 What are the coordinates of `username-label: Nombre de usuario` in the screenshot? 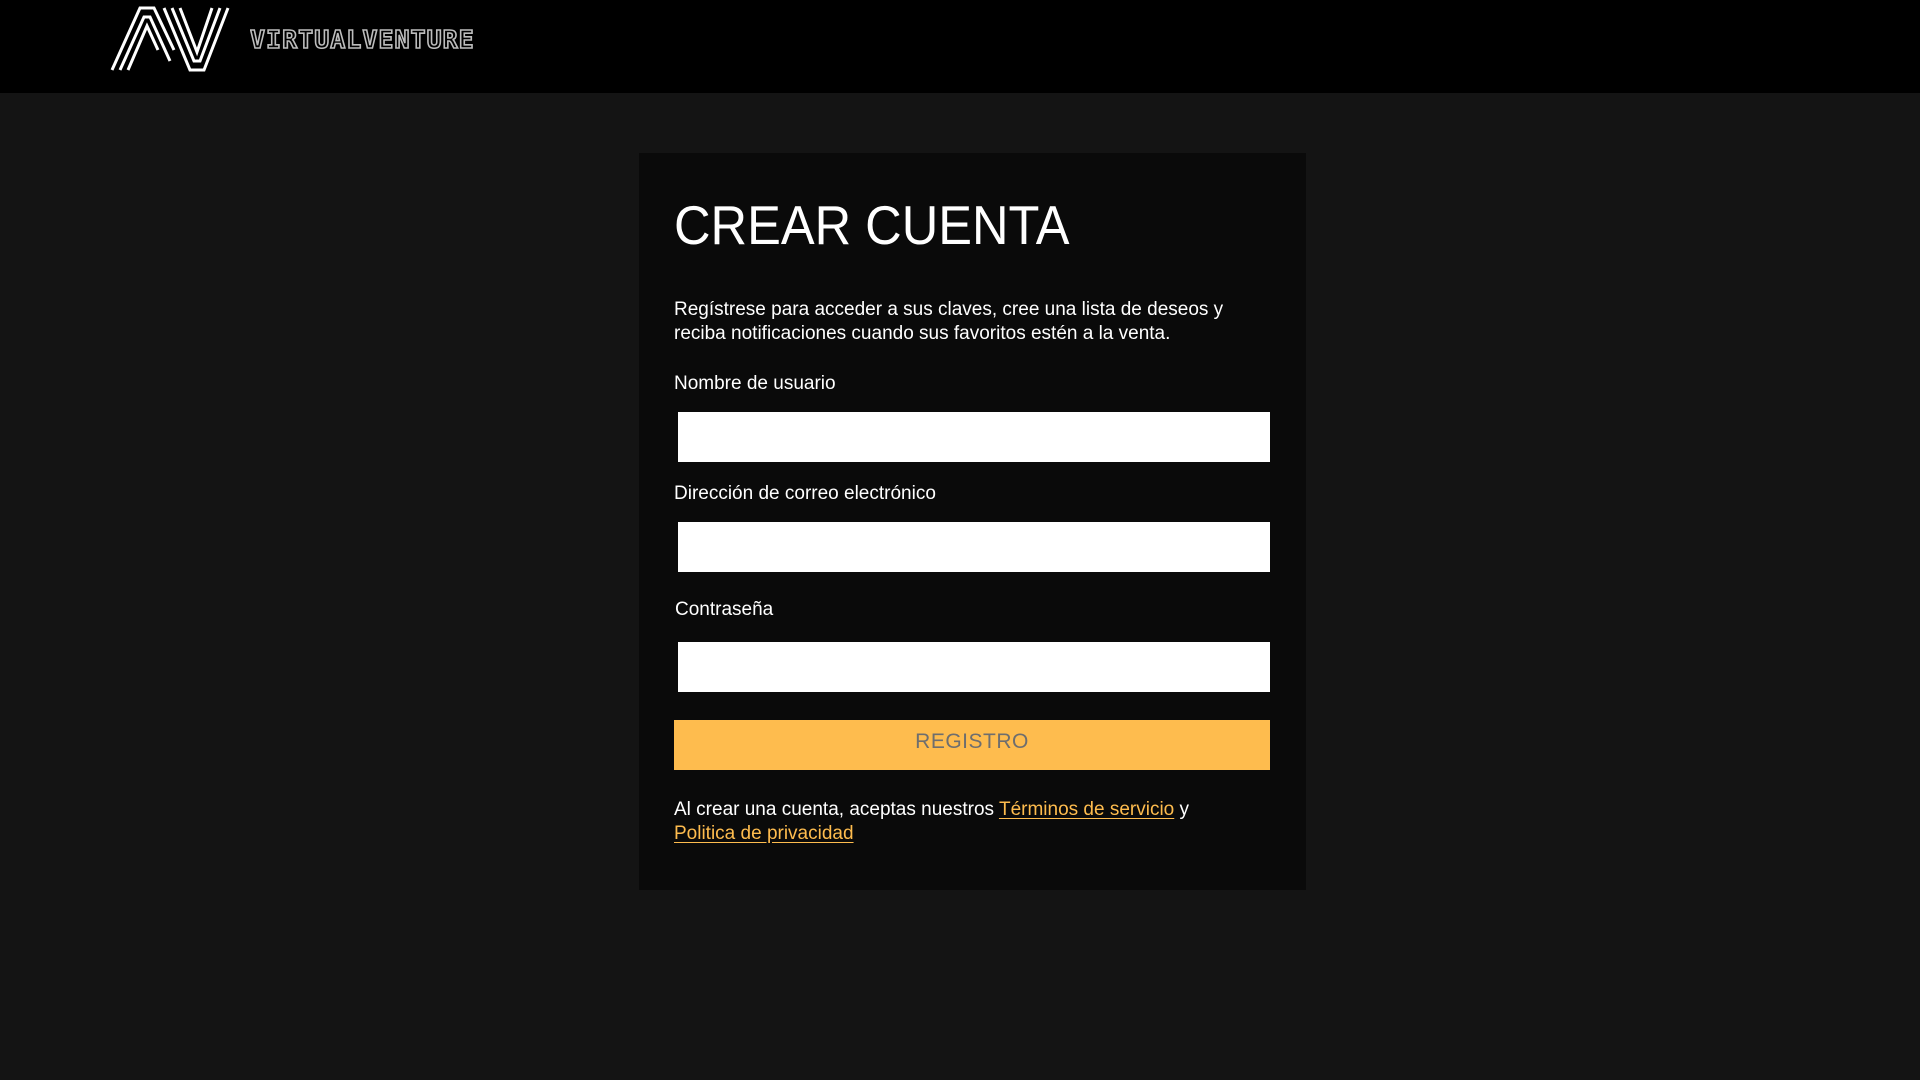 It's located at (755, 383).